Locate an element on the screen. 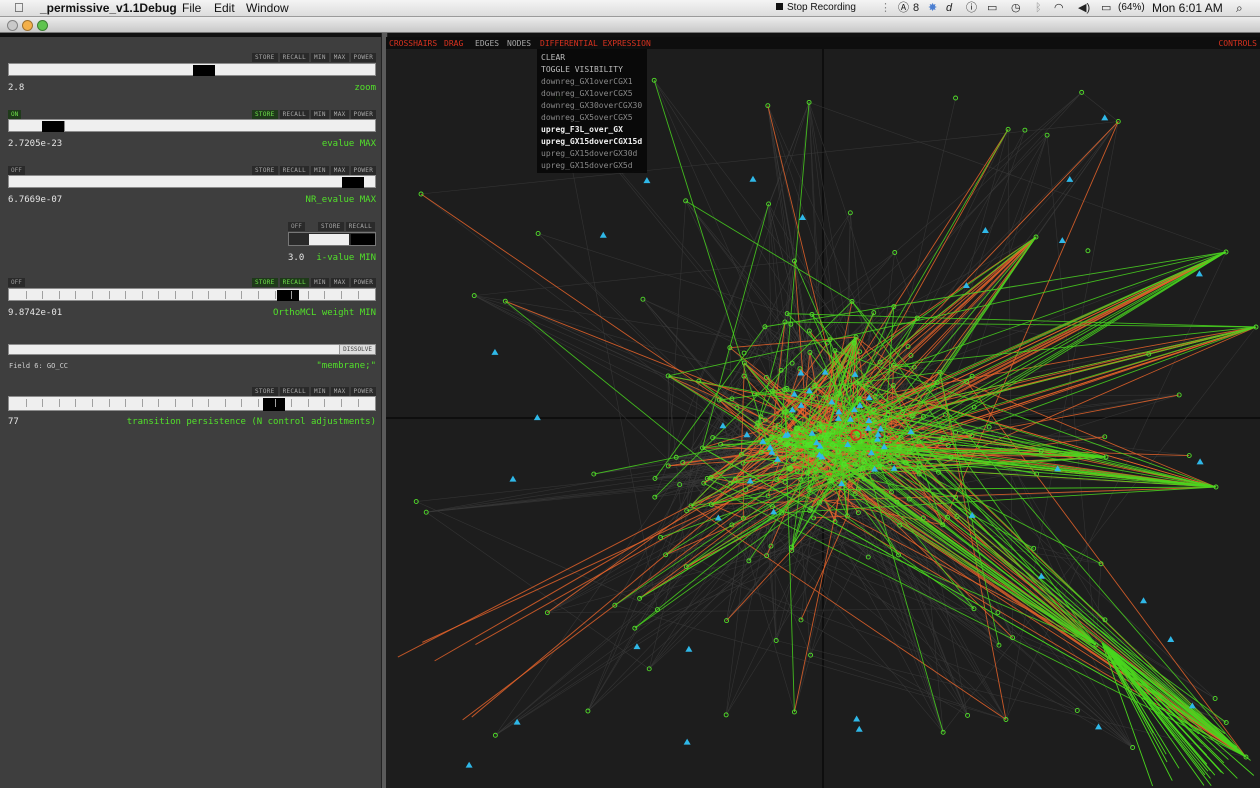 This screenshot has width=1260, height=788. battery-icon: ▭ is located at coordinates (1106, 8).